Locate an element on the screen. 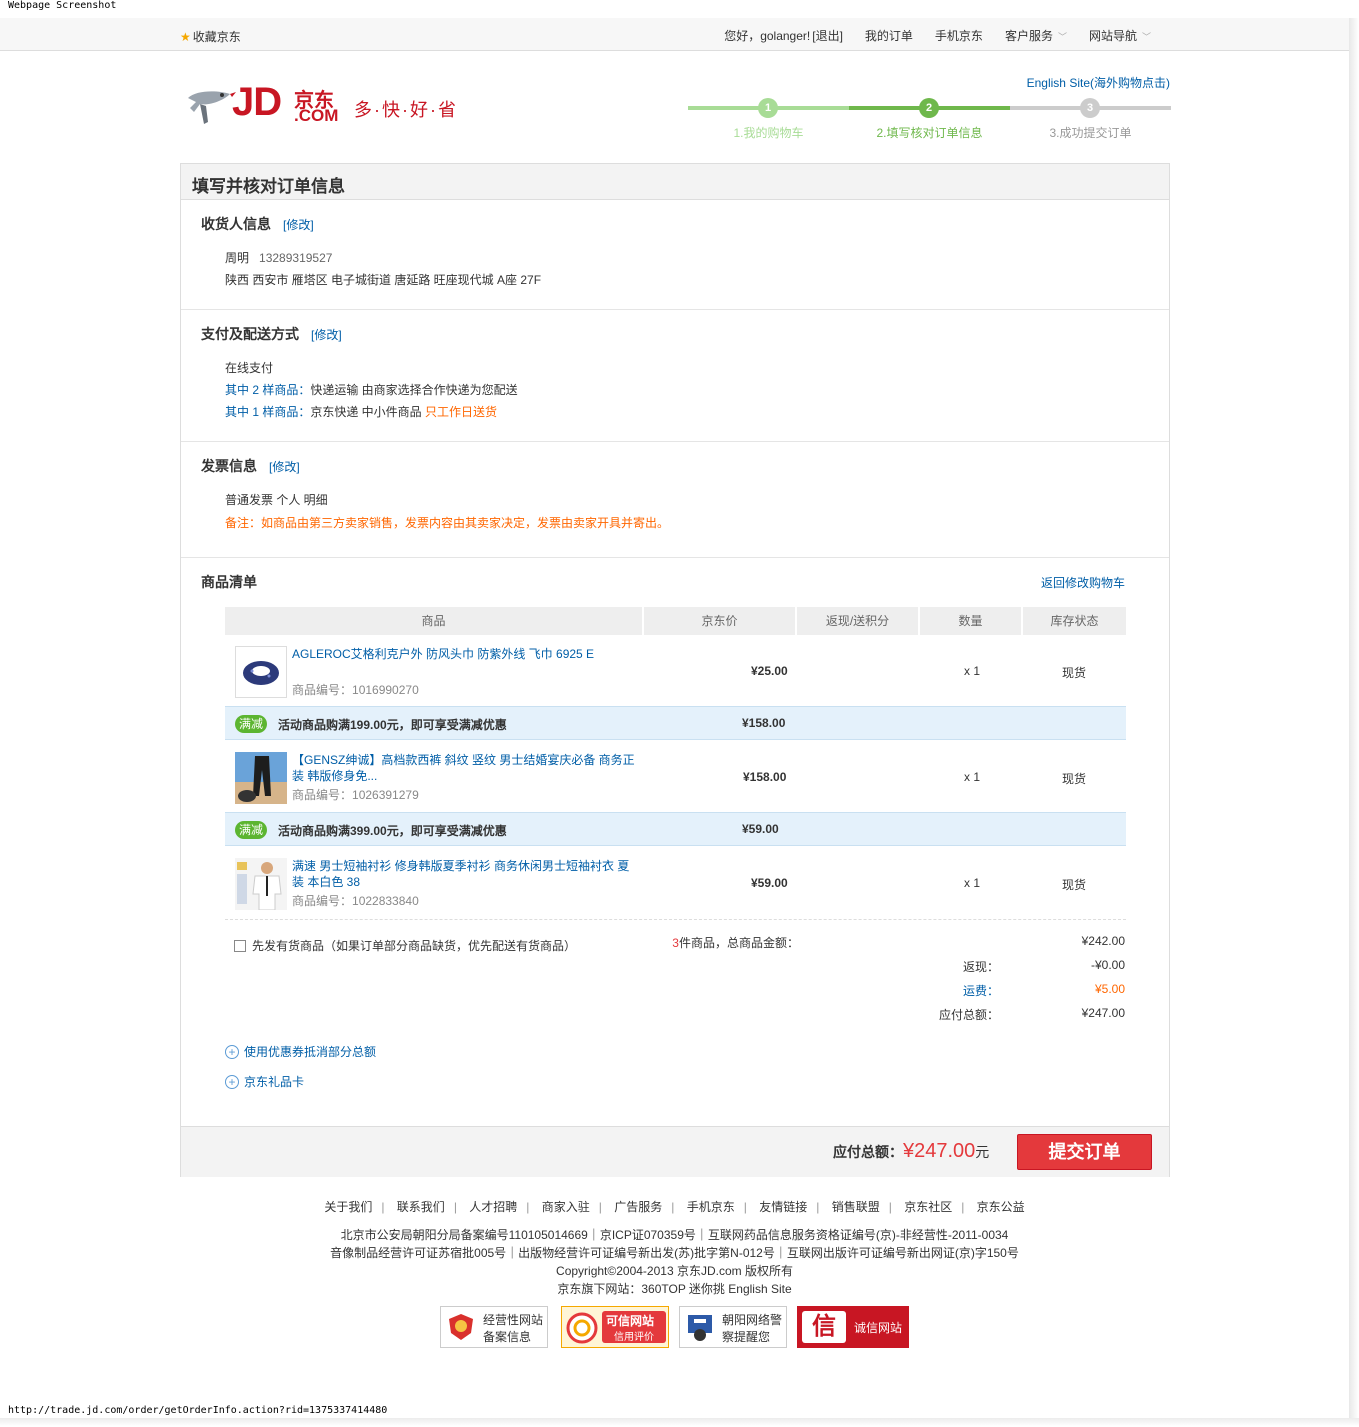 The image size is (1359, 1427). page-shadow-bottom is located at coordinates (679, 1422).